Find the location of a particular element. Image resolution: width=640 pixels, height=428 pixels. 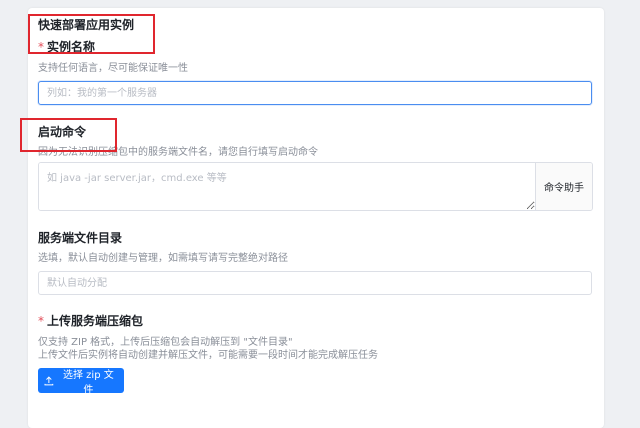

select-zip-button: 选择 zip 文件 is located at coordinates (81, 382).